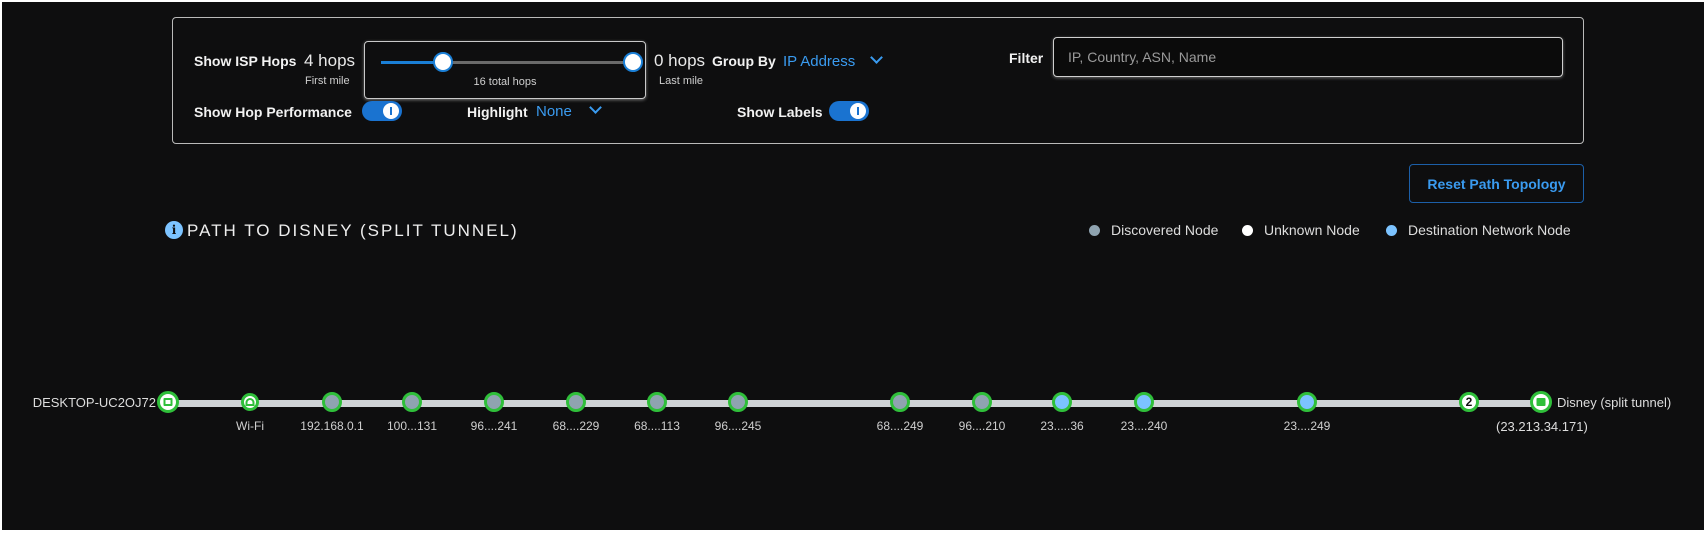 The image size is (1707, 533). I want to click on first-mile-handle, so click(443, 62).